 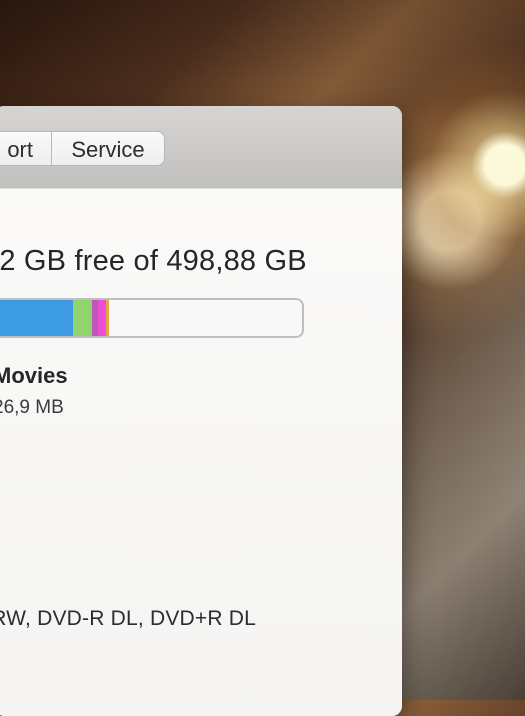 I want to click on movies-category-title: Movies, so click(x=34, y=375).